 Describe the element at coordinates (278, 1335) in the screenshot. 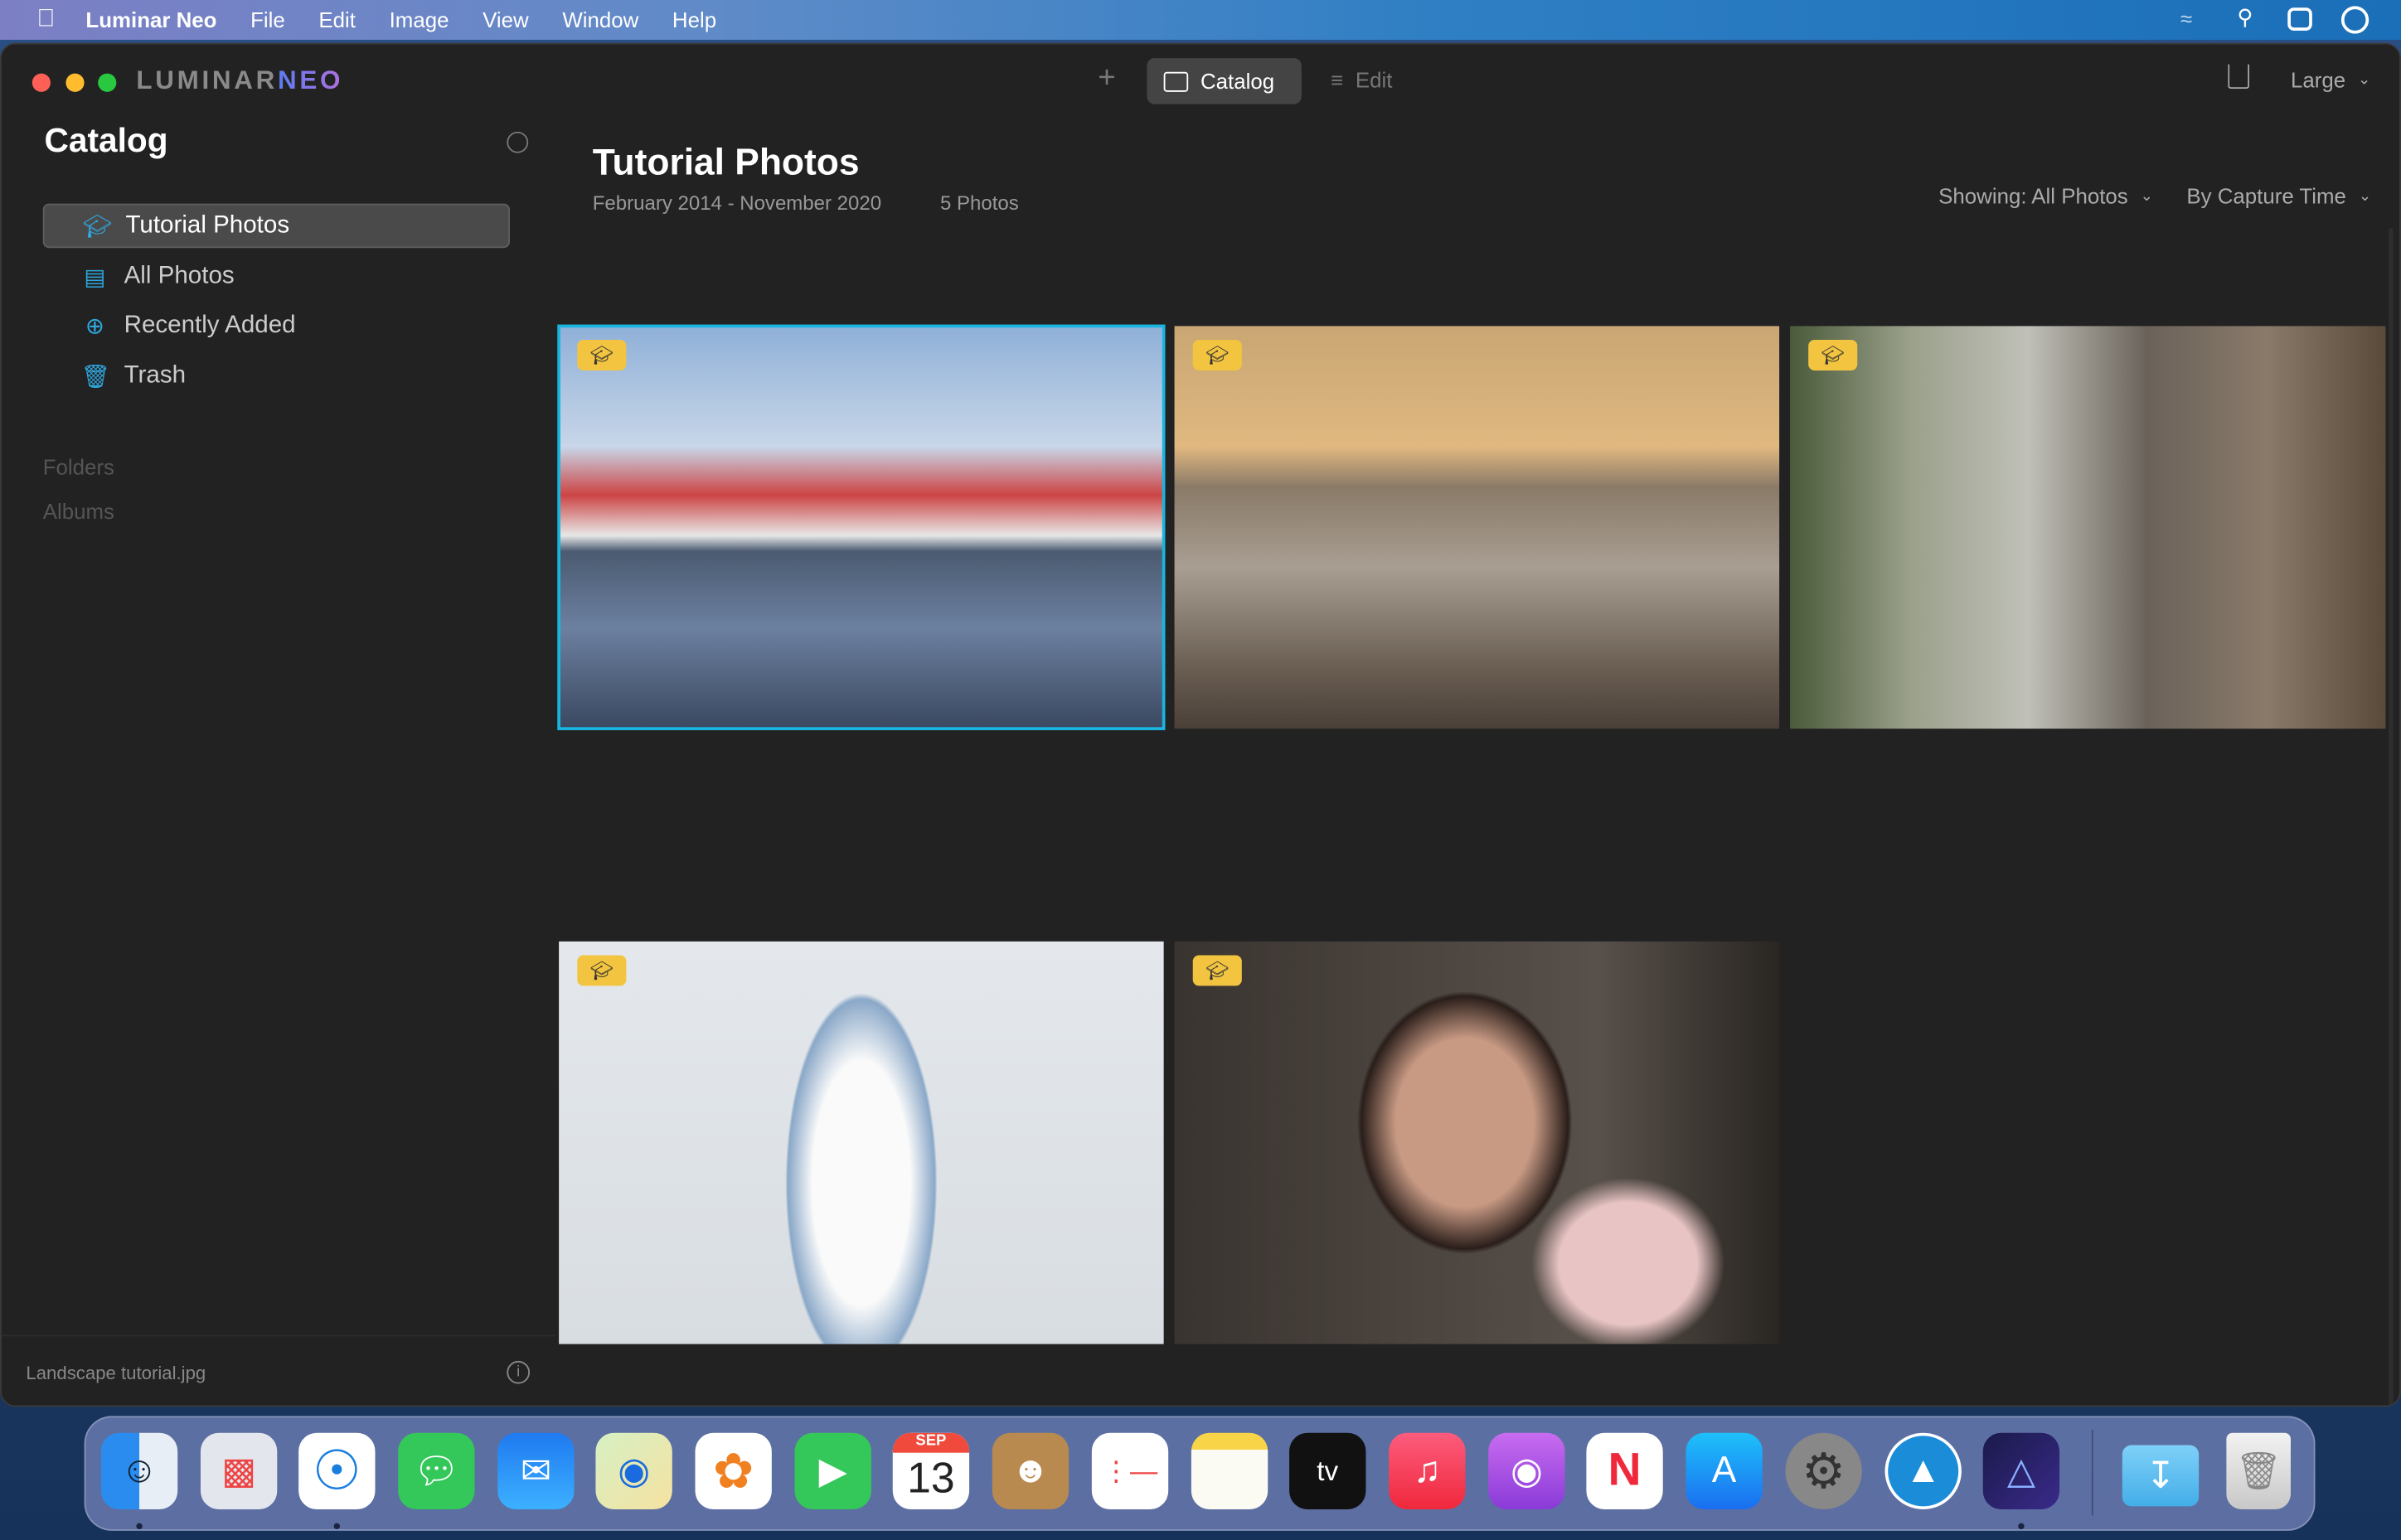

I see `sidebar-footer-divider` at that location.